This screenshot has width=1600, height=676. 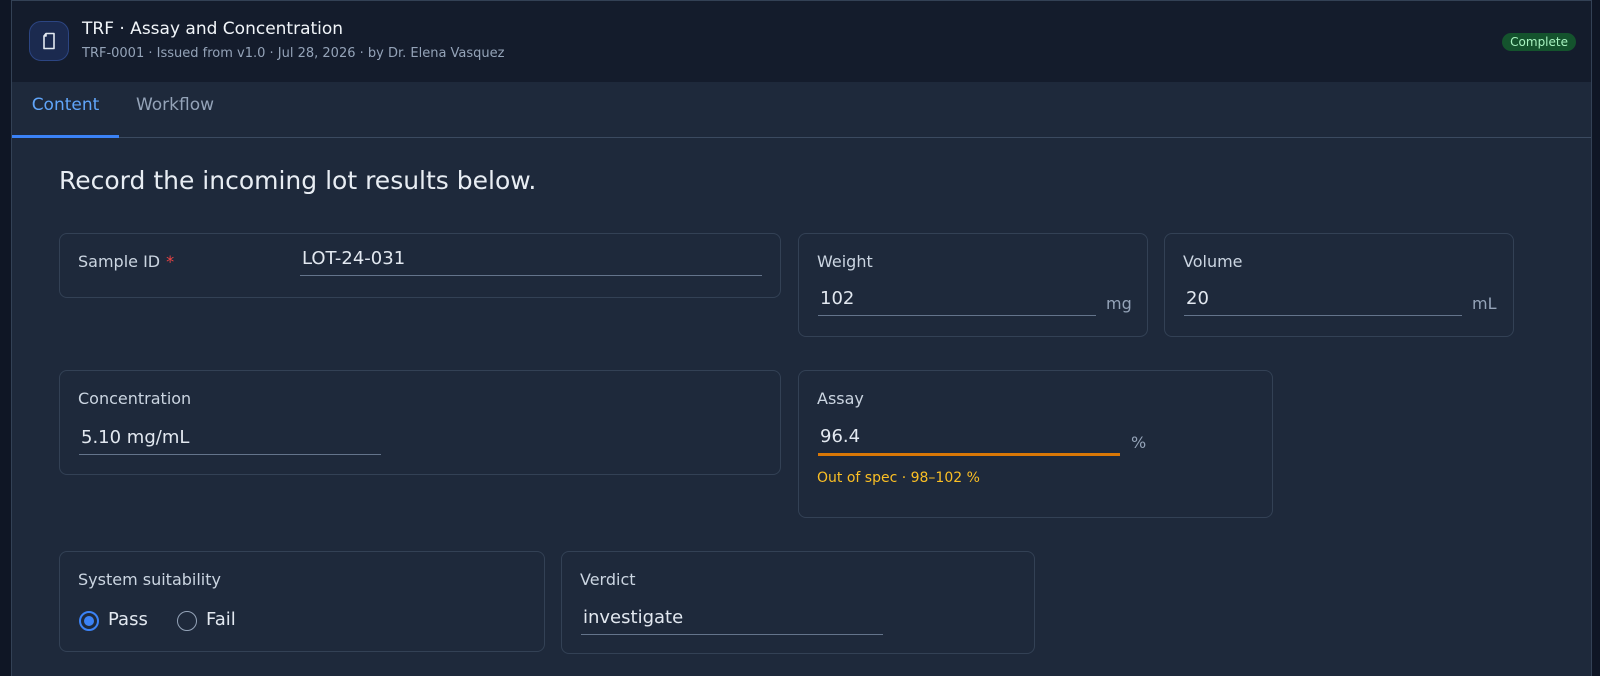 What do you see at coordinates (119, 261) in the screenshot?
I see `sample-id-label-text: Sample ID` at bounding box center [119, 261].